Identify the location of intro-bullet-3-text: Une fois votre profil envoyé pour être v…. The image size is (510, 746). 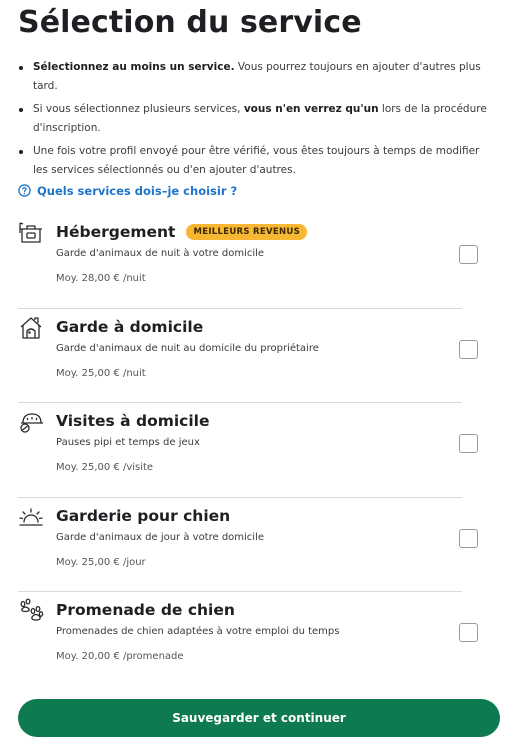
(256, 160).